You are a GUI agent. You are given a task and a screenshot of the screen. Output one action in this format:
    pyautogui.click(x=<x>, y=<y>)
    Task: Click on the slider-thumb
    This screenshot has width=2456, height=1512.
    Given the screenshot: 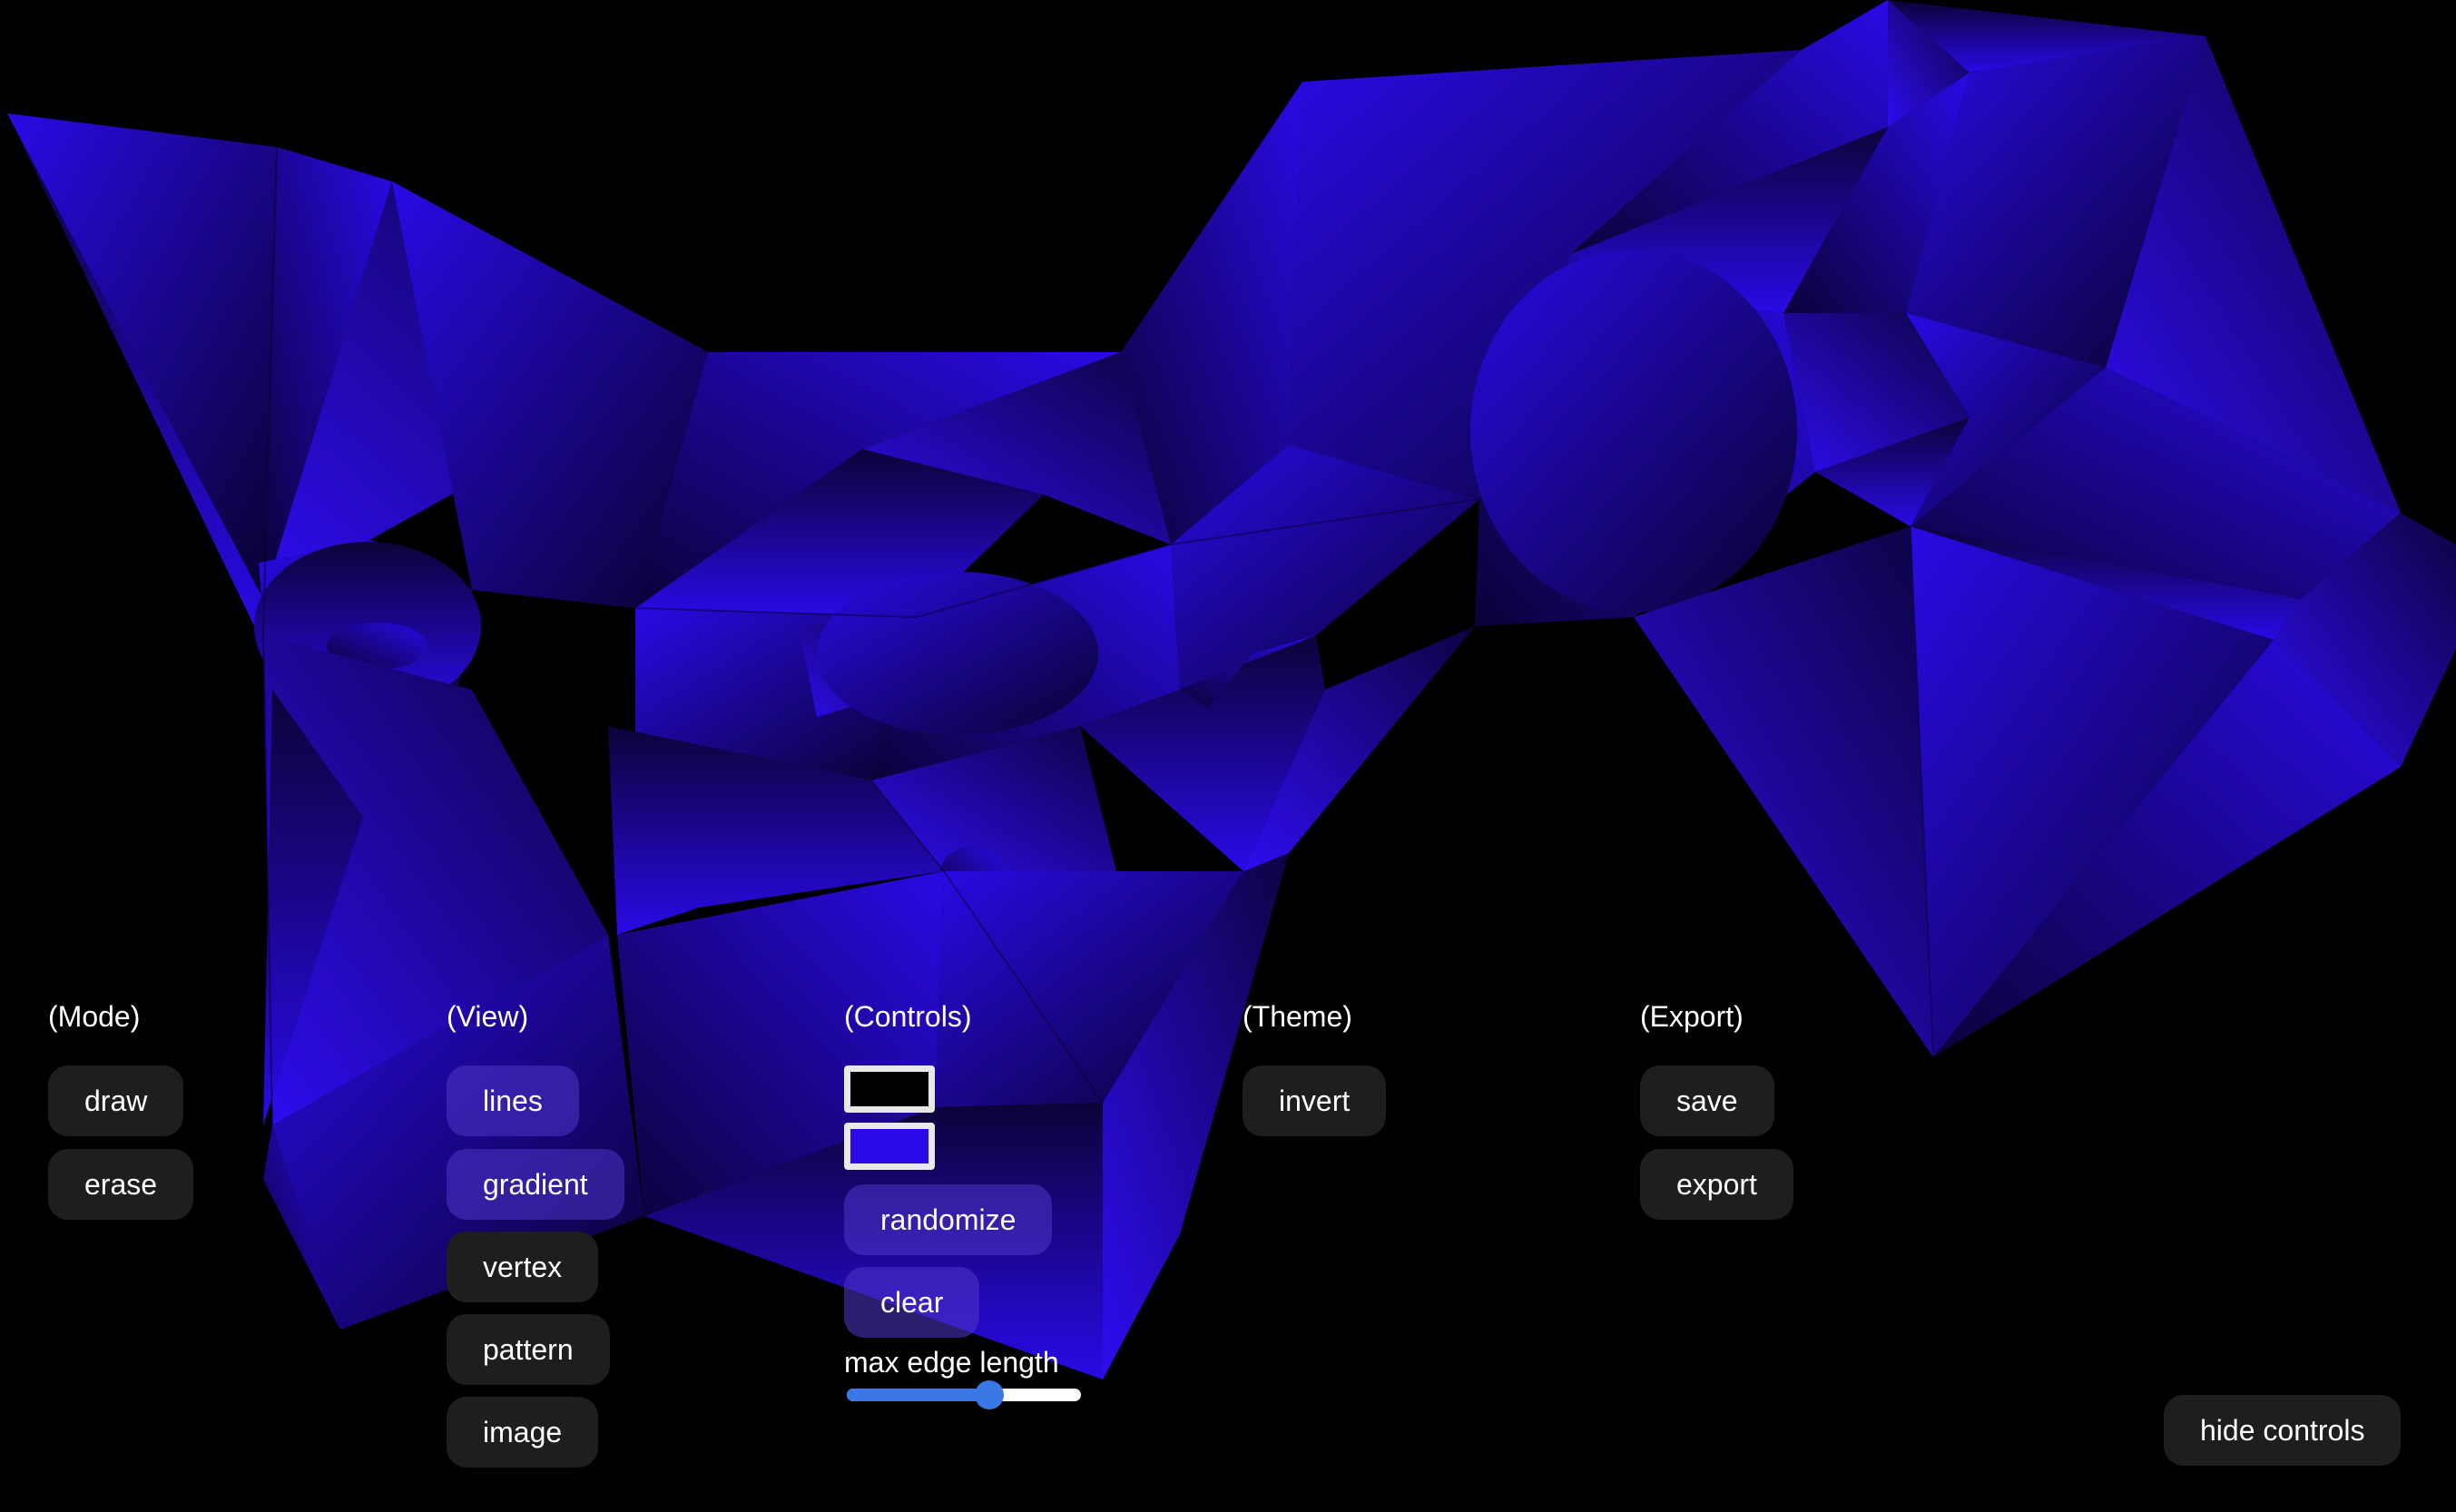 What is the action you would take?
    pyautogui.click(x=989, y=1394)
    